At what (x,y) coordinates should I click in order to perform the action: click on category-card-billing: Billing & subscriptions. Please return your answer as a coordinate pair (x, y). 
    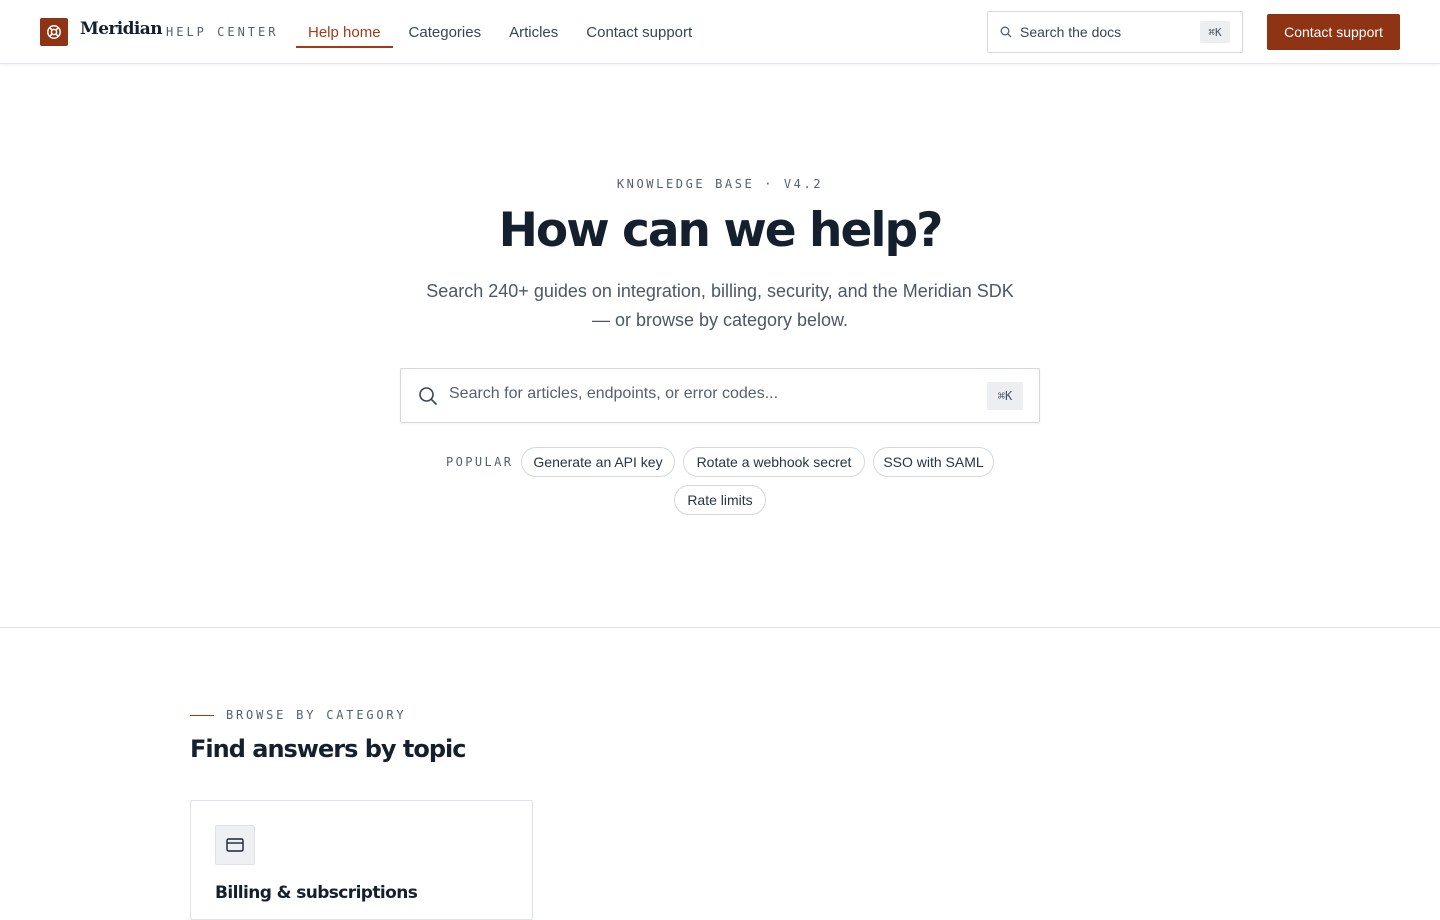
    Looking at the image, I should click on (361, 860).